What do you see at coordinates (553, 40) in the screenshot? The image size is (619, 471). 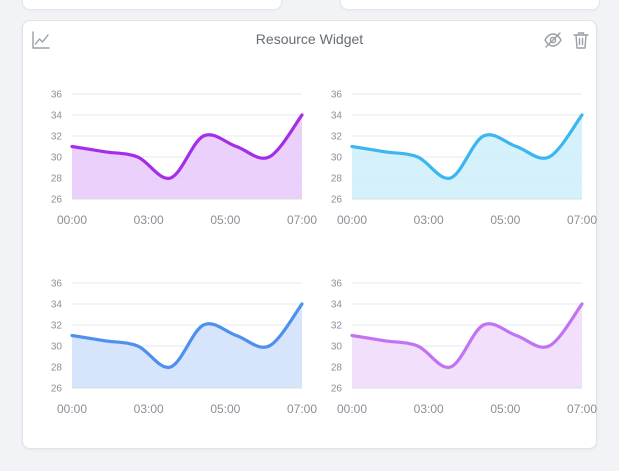 I see `eye-off-icon` at bounding box center [553, 40].